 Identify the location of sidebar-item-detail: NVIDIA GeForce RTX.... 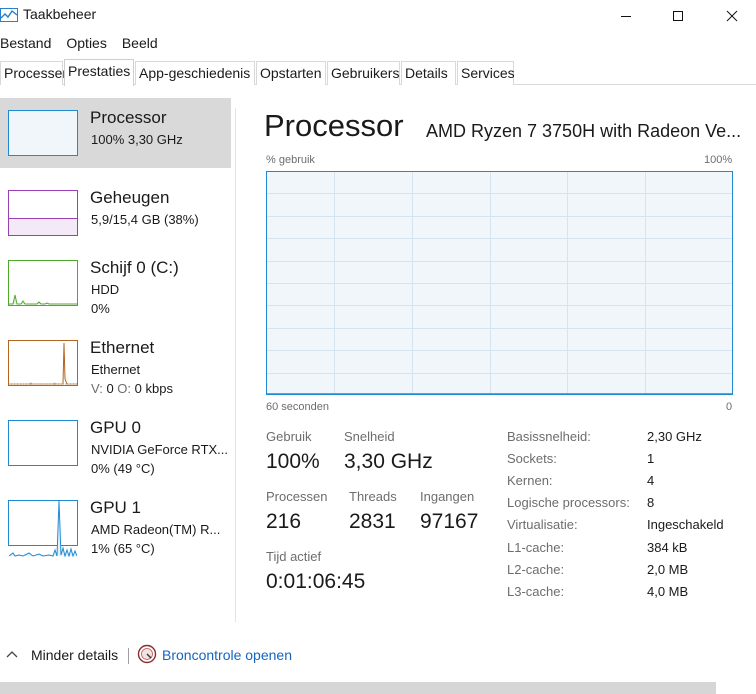
(160, 449).